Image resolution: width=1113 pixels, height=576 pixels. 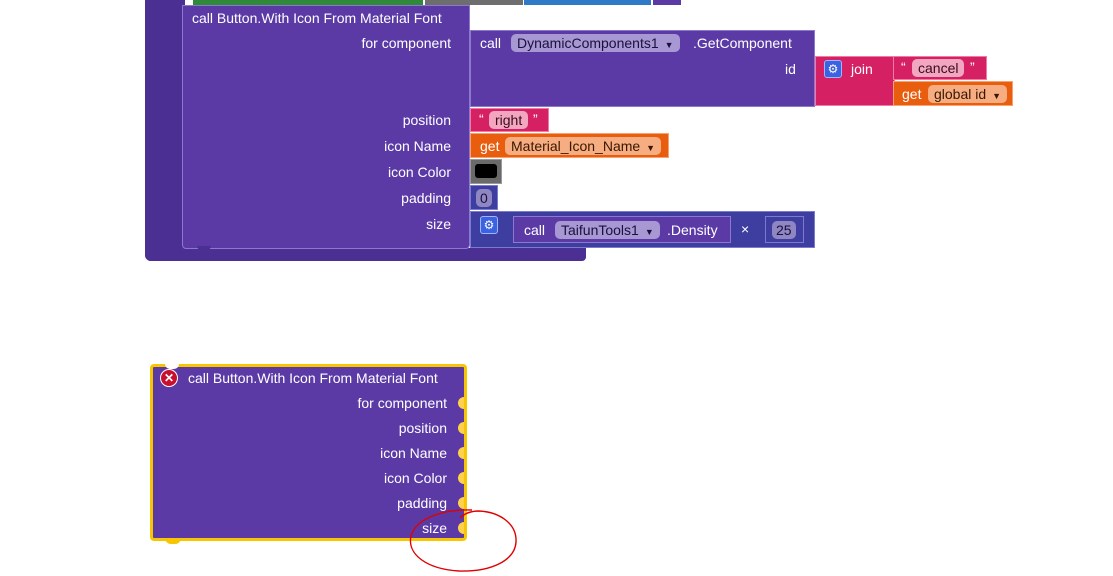 I want to click on density-method: .Density, so click(x=692, y=230).